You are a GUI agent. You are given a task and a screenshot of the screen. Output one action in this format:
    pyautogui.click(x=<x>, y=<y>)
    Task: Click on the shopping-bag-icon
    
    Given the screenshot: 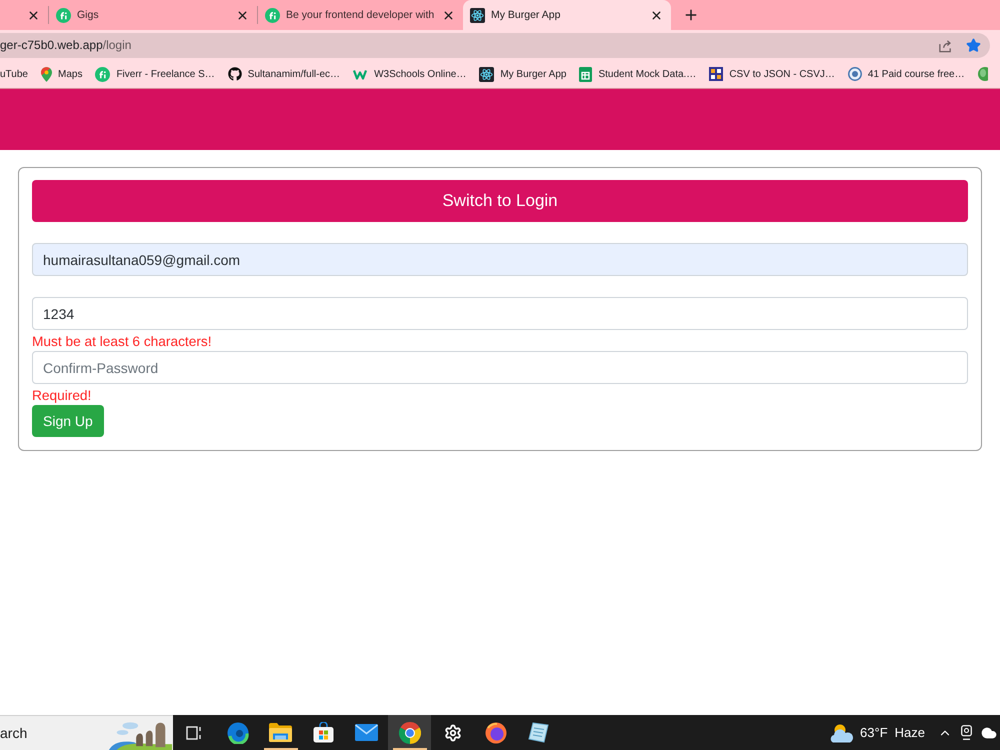 What is the action you would take?
    pyautogui.click(x=323, y=732)
    